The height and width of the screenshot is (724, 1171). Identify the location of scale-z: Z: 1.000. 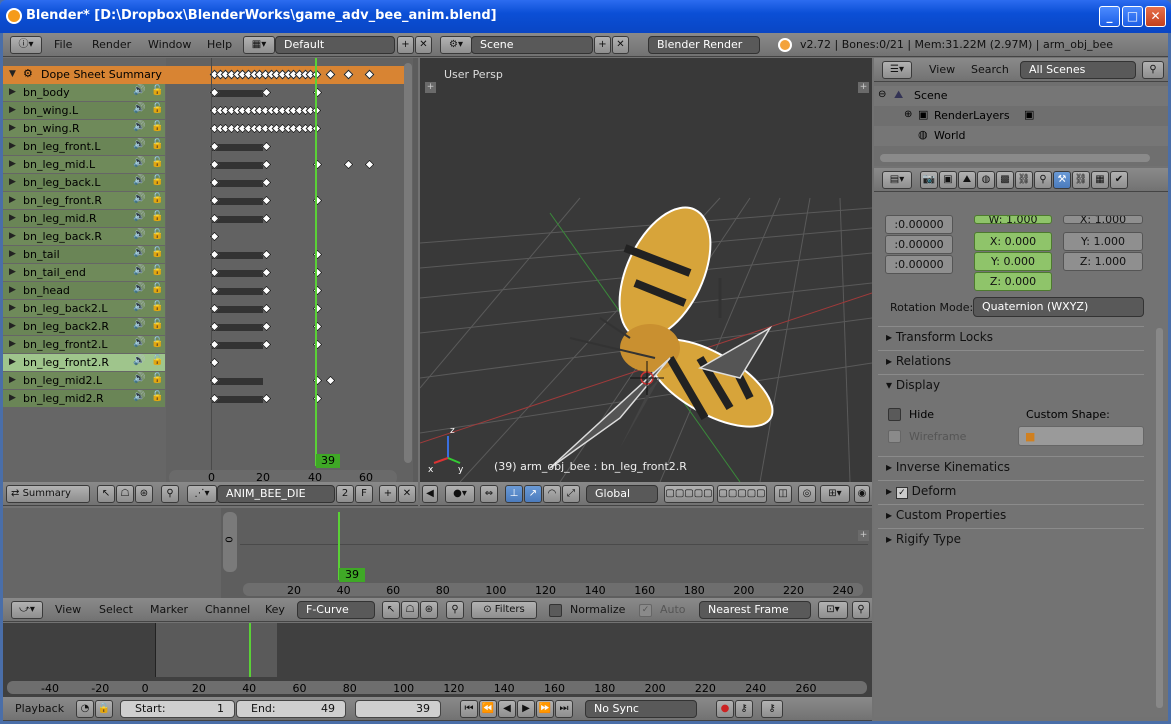
(1103, 261).